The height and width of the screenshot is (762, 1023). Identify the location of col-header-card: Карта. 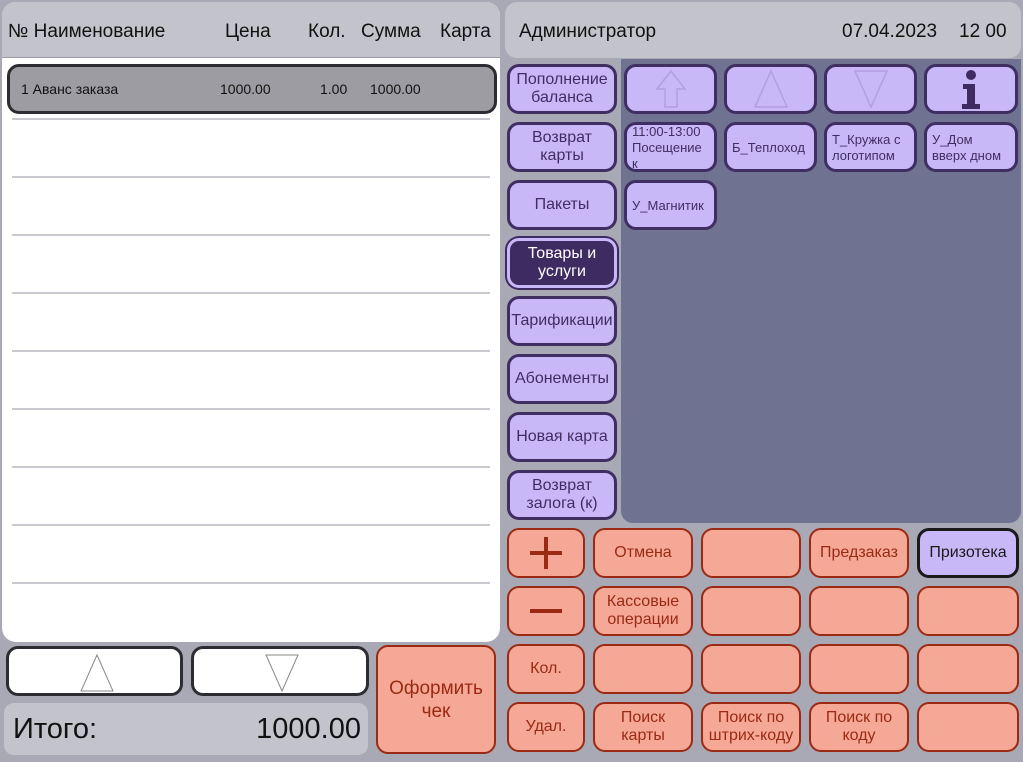
(465, 31).